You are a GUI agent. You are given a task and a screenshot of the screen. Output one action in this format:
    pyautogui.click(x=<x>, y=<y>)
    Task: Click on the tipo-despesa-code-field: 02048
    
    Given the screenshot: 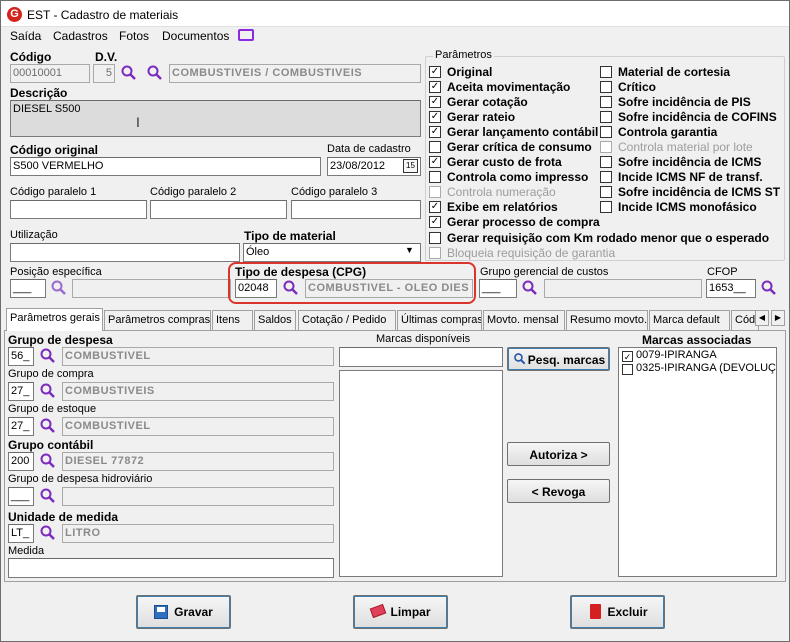 What is the action you would take?
    pyautogui.click(x=256, y=288)
    